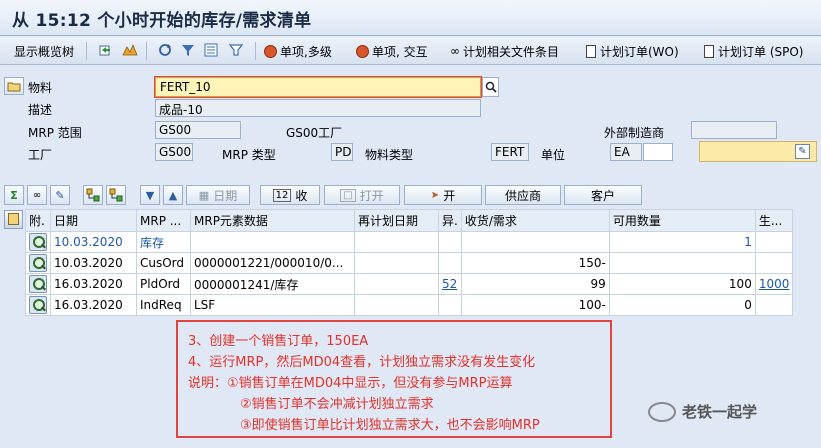 This screenshot has height=448, width=821. I want to click on table-row: 10.03.2020 库存 1, so click(409, 242).